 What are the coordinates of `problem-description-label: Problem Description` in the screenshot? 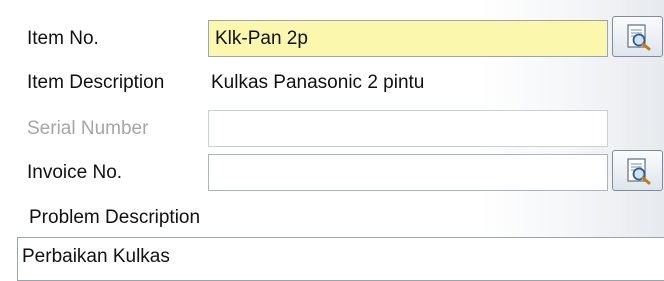 It's located at (115, 217).